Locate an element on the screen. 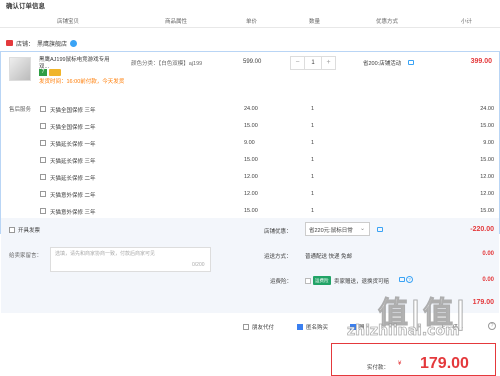 The image size is (500, 376). coupon-select: 省220元:鼠标日常 ⌄ is located at coordinates (337, 229).